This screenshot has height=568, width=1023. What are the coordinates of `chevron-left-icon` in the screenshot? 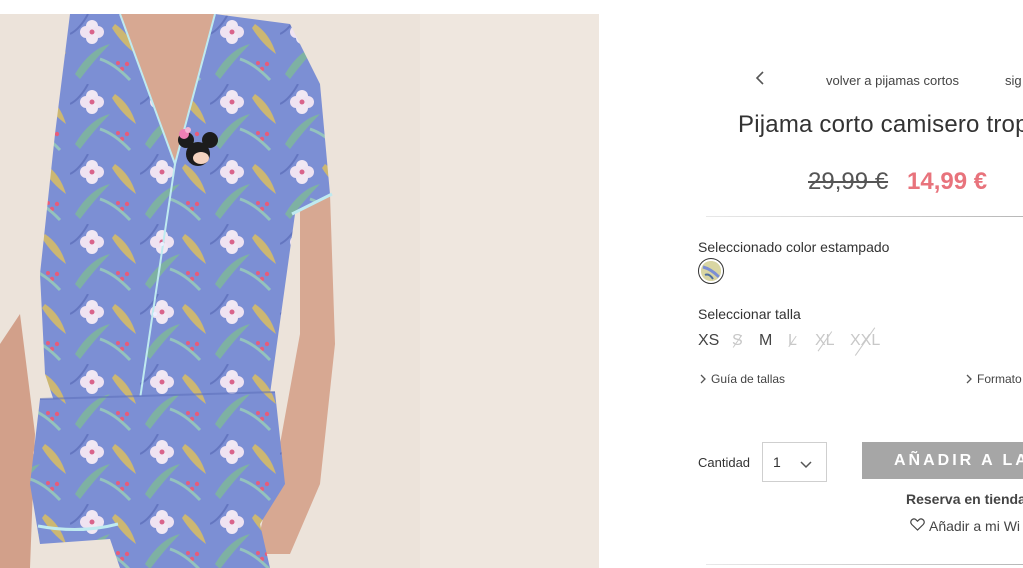 It's located at (760, 80).